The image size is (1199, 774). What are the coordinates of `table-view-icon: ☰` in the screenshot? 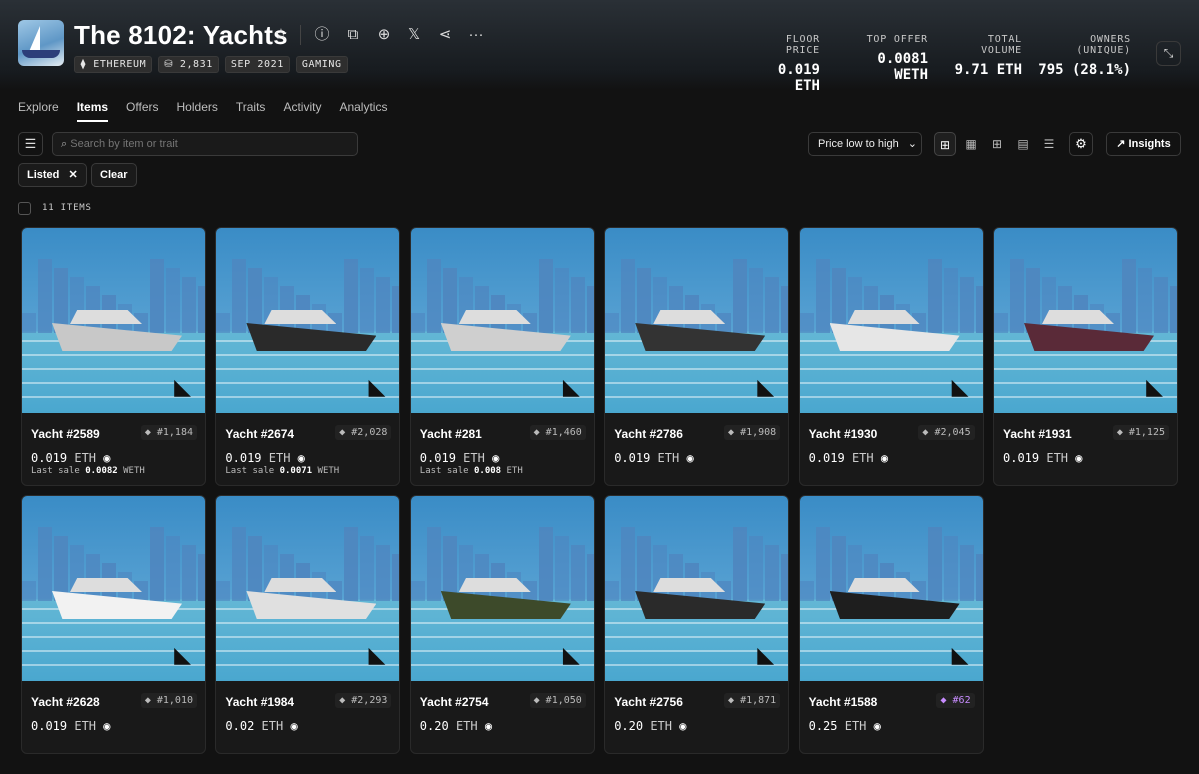 It's located at (1049, 144).